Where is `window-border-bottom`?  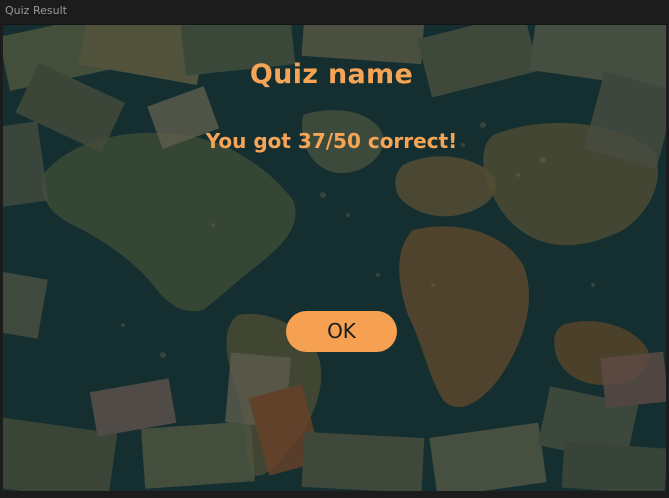
window-border-bottom is located at coordinates (334, 494).